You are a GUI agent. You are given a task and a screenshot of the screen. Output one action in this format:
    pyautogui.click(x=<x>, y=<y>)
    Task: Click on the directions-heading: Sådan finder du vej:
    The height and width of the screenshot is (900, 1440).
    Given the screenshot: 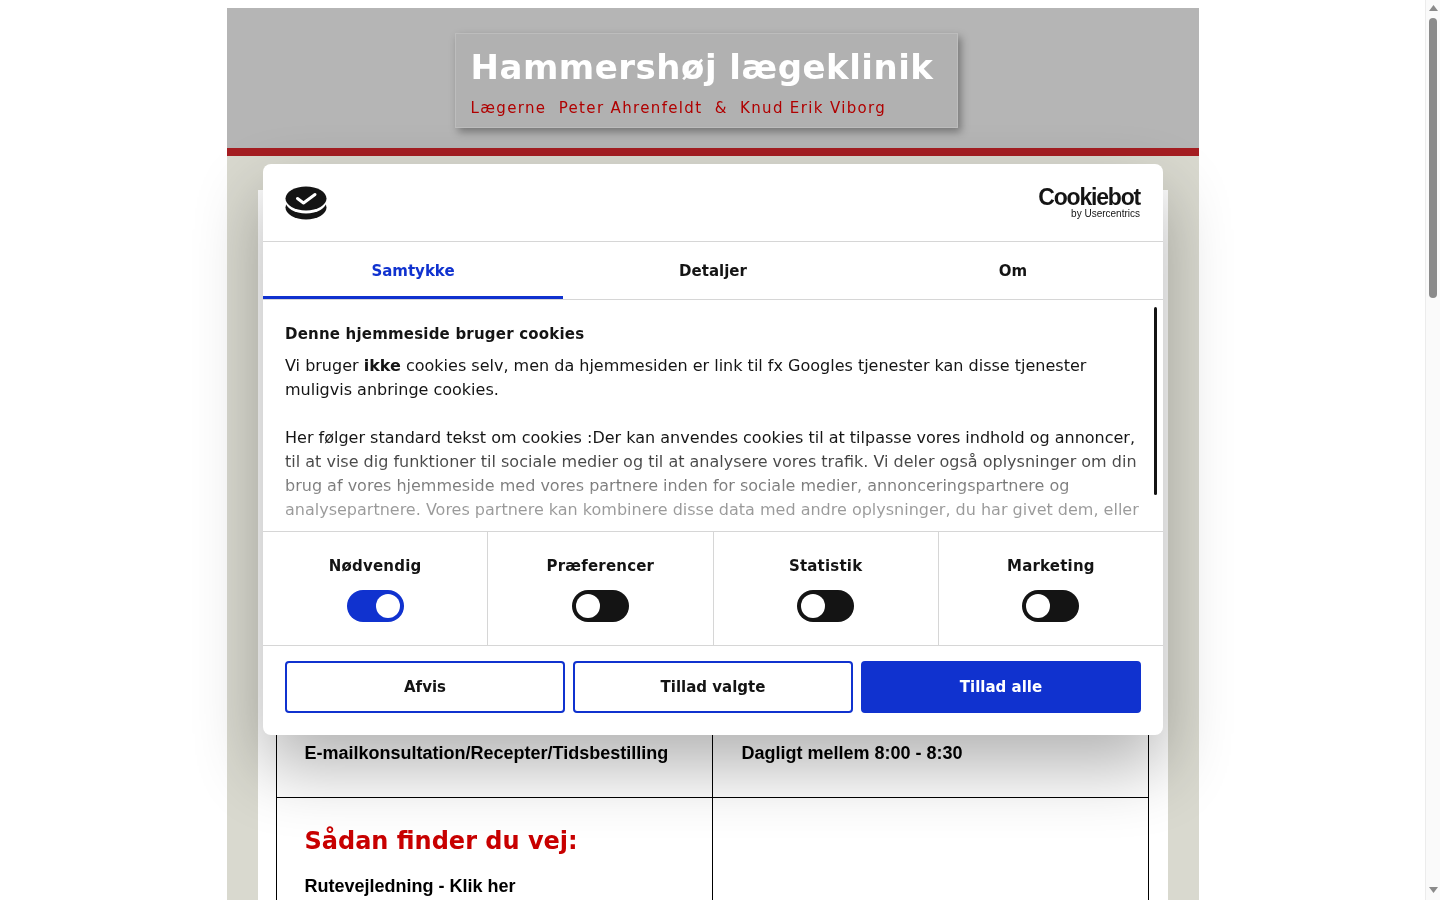 What is the action you would take?
    pyautogui.click(x=441, y=841)
    